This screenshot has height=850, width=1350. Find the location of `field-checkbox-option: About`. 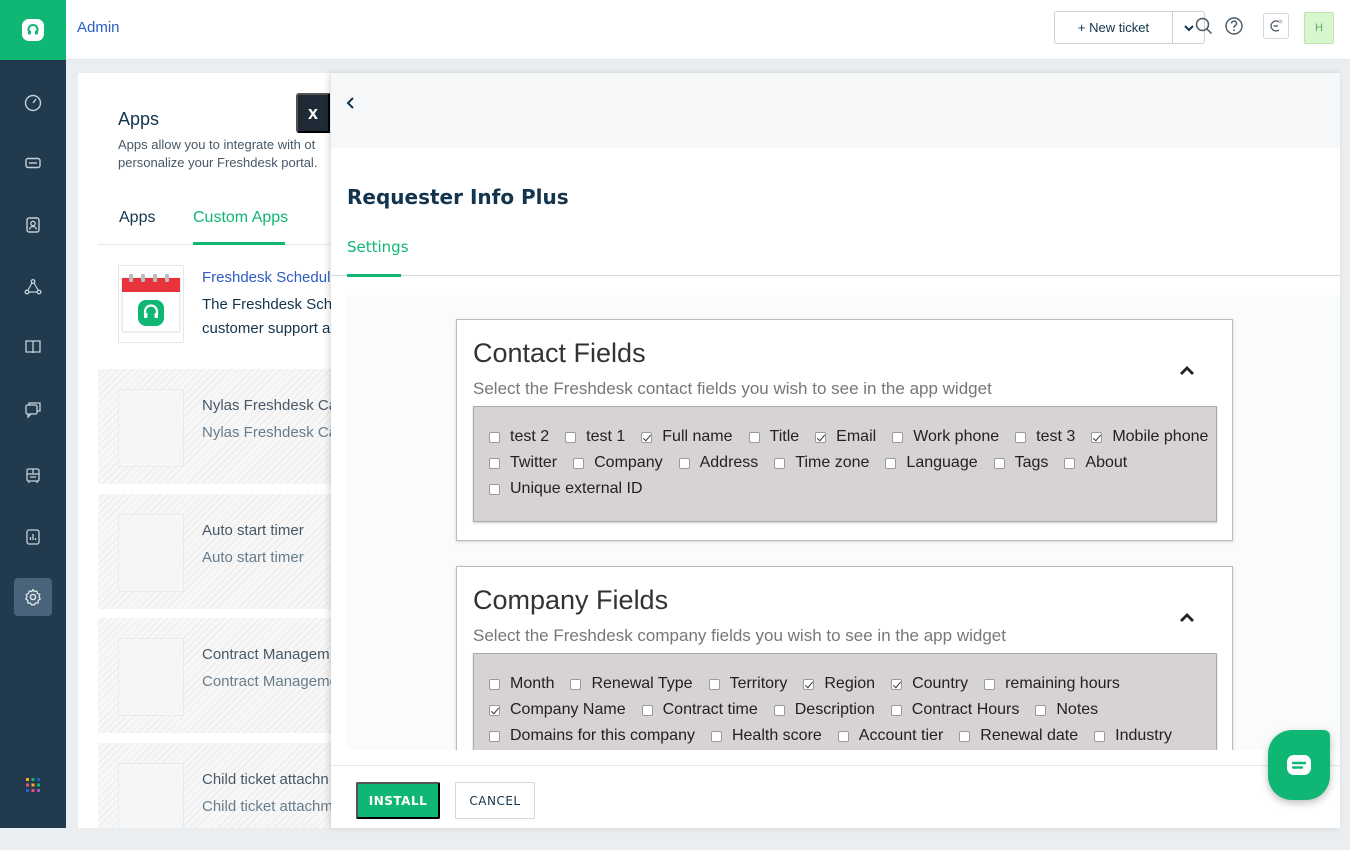

field-checkbox-option: About is located at coordinates (1095, 463).